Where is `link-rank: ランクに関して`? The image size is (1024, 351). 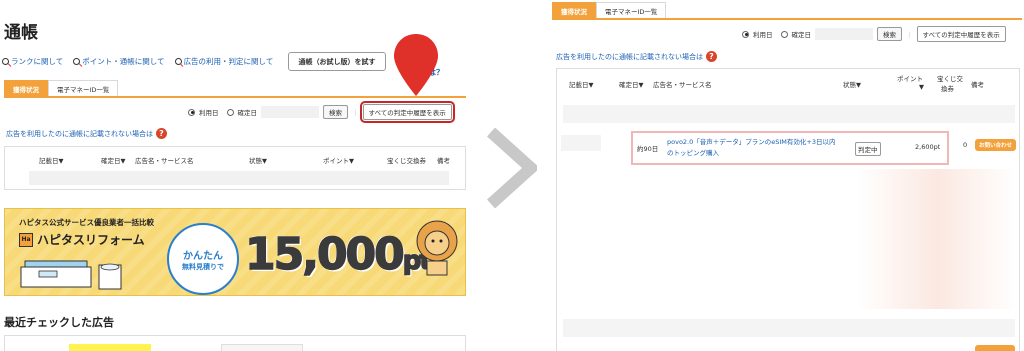
link-rank: ランクに関して is located at coordinates (32, 61).